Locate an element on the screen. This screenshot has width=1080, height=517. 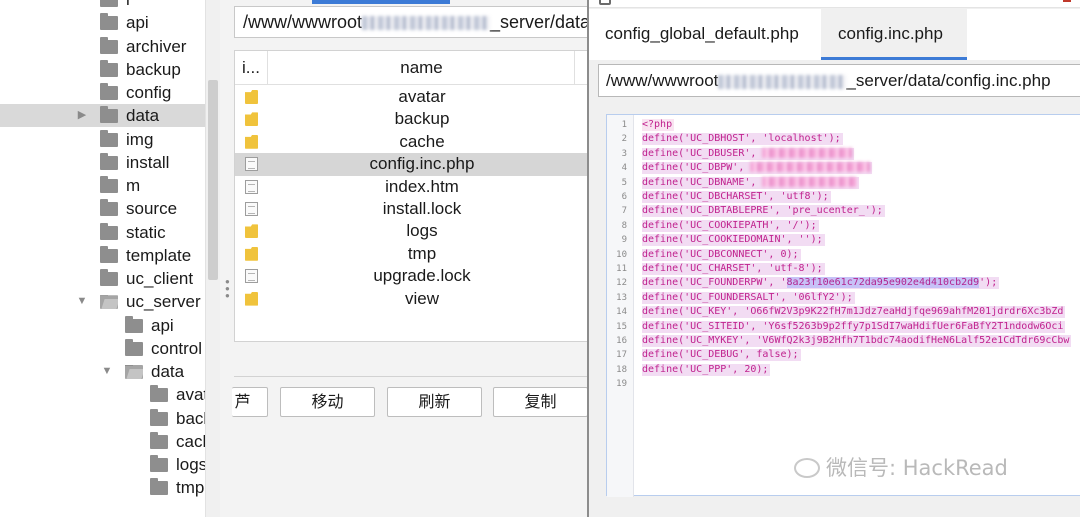
tree-scrollbar-thumb is located at coordinates (213, 180).